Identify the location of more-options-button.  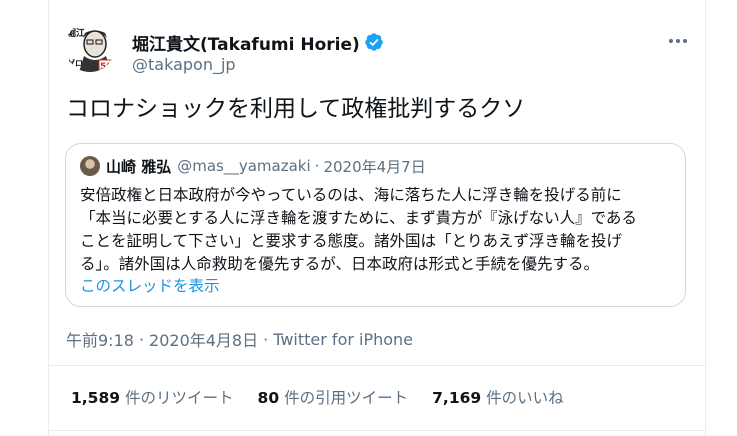
(678, 41).